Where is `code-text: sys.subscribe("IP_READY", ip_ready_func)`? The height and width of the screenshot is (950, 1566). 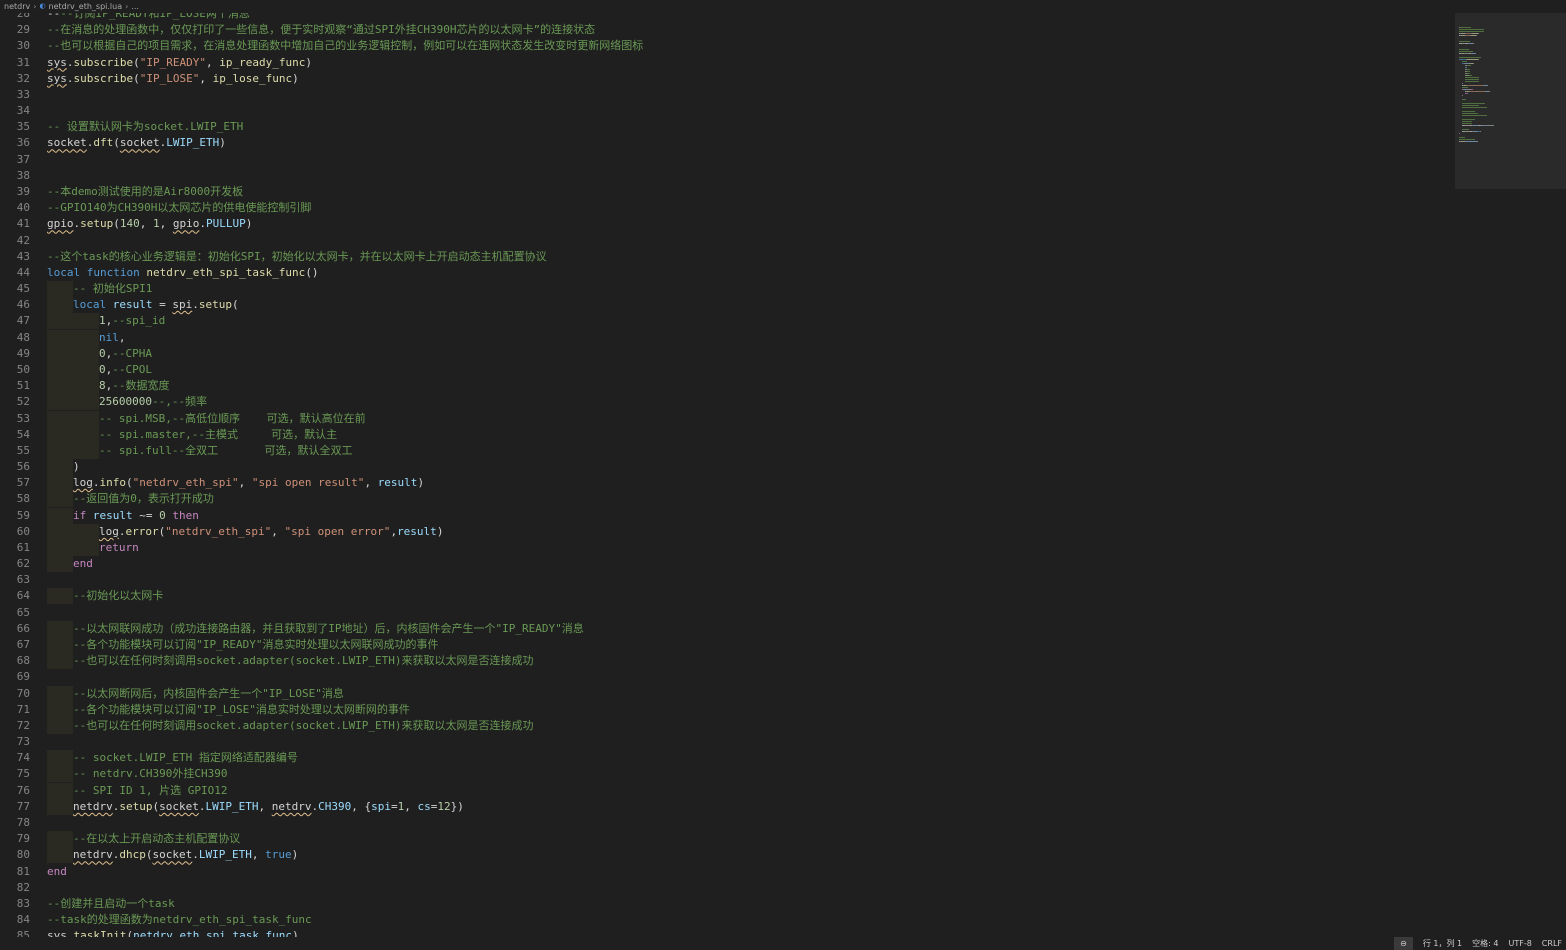 code-text: sys.subscribe("IP_READY", ip_ready_func) is located at coordinates (179, 63).